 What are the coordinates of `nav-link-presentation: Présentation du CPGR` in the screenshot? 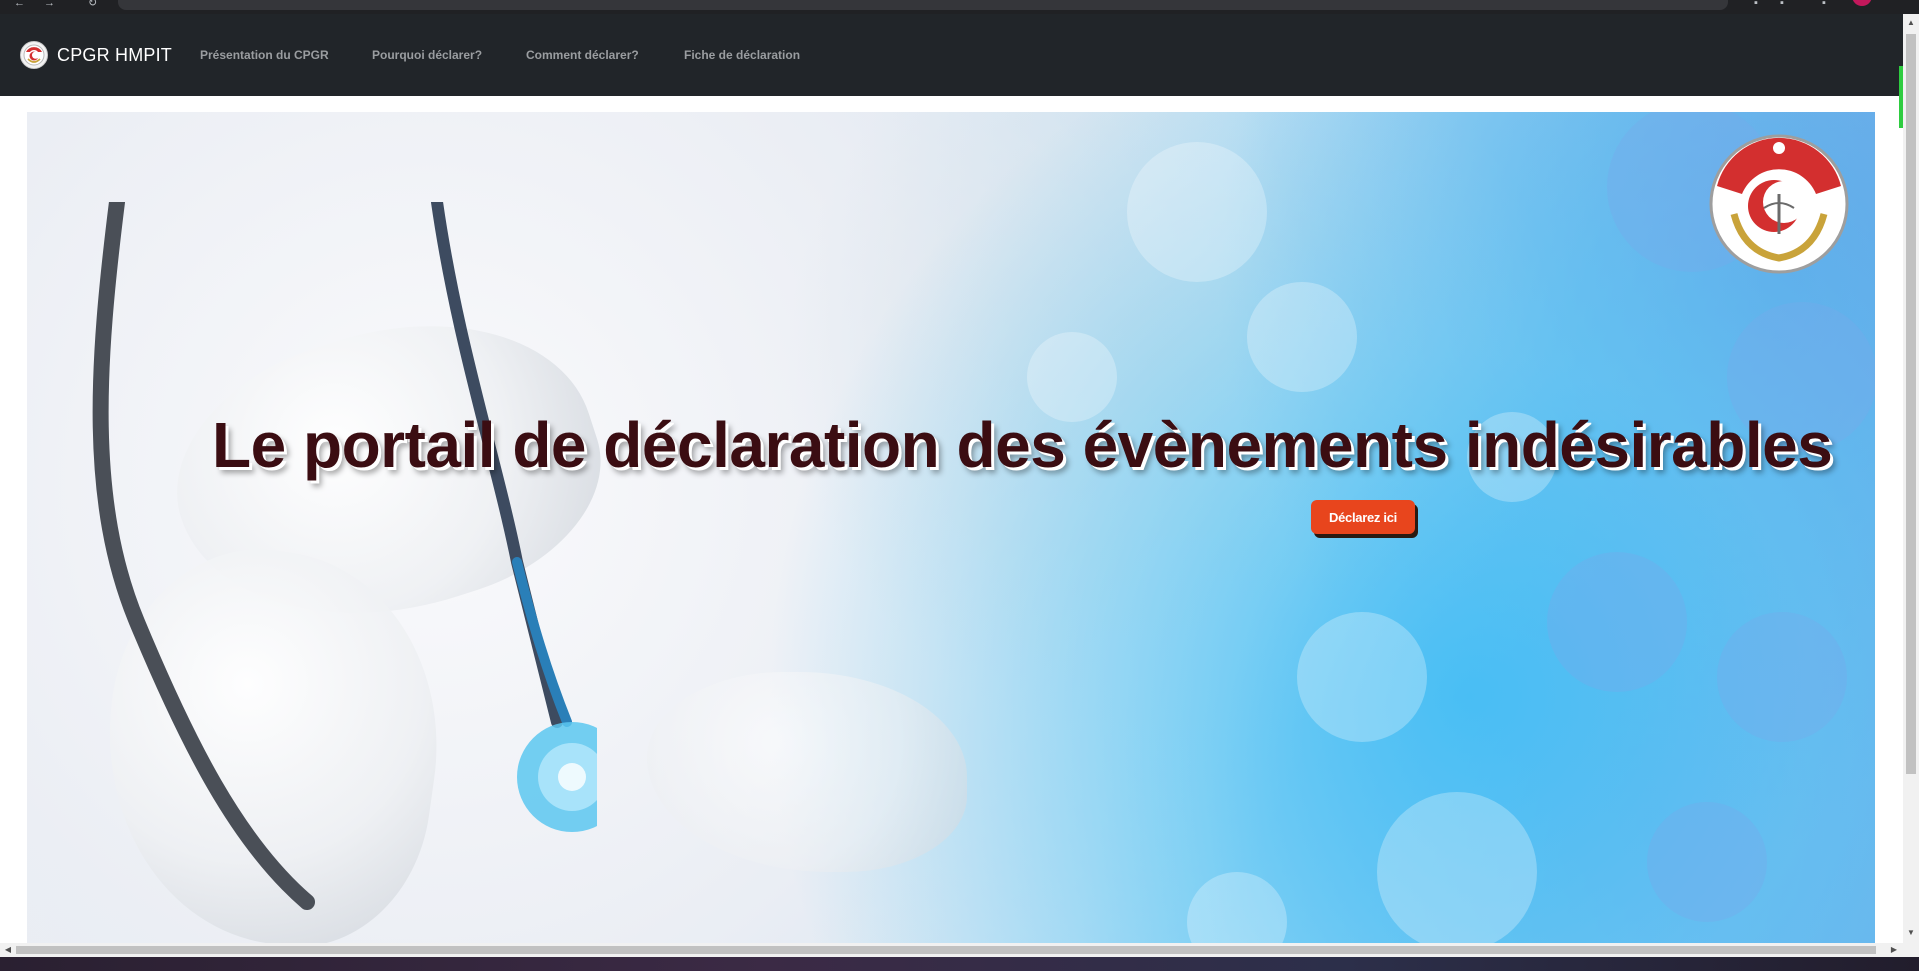 It's located at (264, 55).